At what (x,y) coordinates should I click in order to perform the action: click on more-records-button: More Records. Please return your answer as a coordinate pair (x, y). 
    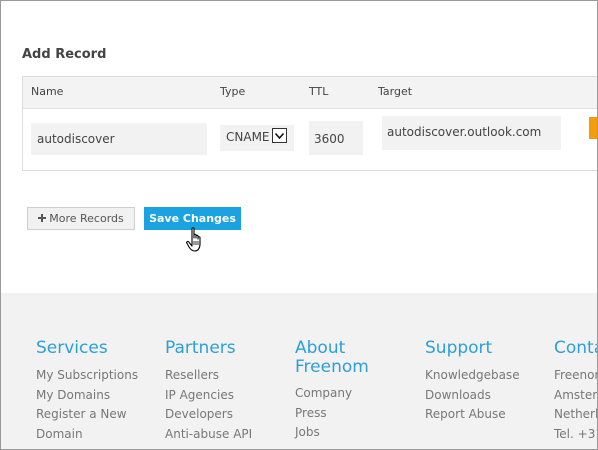
    Looking at the image, I should click on (81, 218).